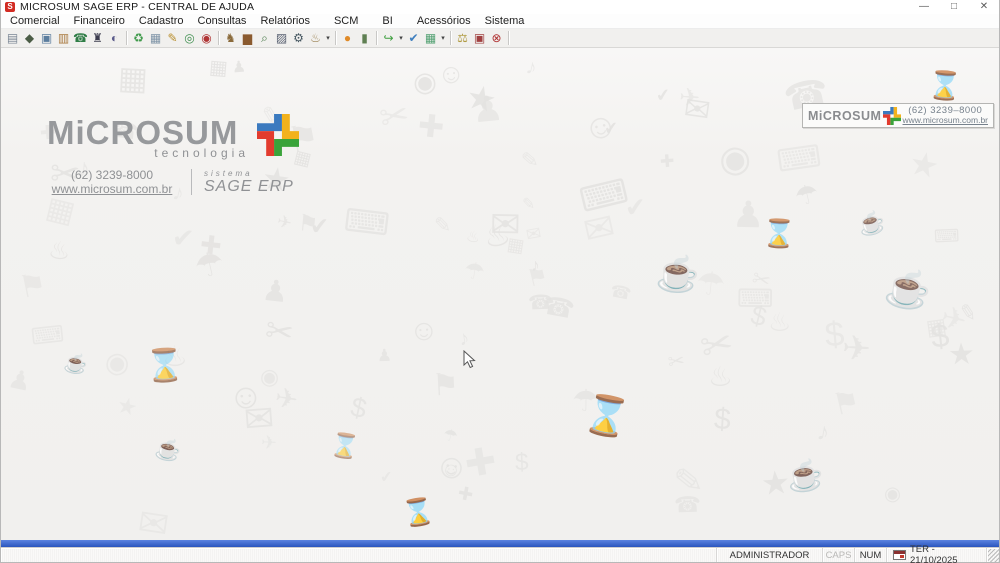 The image size is (1000, 563). What do you see at coordinates (401, 38) in the screenshot?
I see `redo-arrow-icon-dropdown: ▾` at bounding box center [401, 38].